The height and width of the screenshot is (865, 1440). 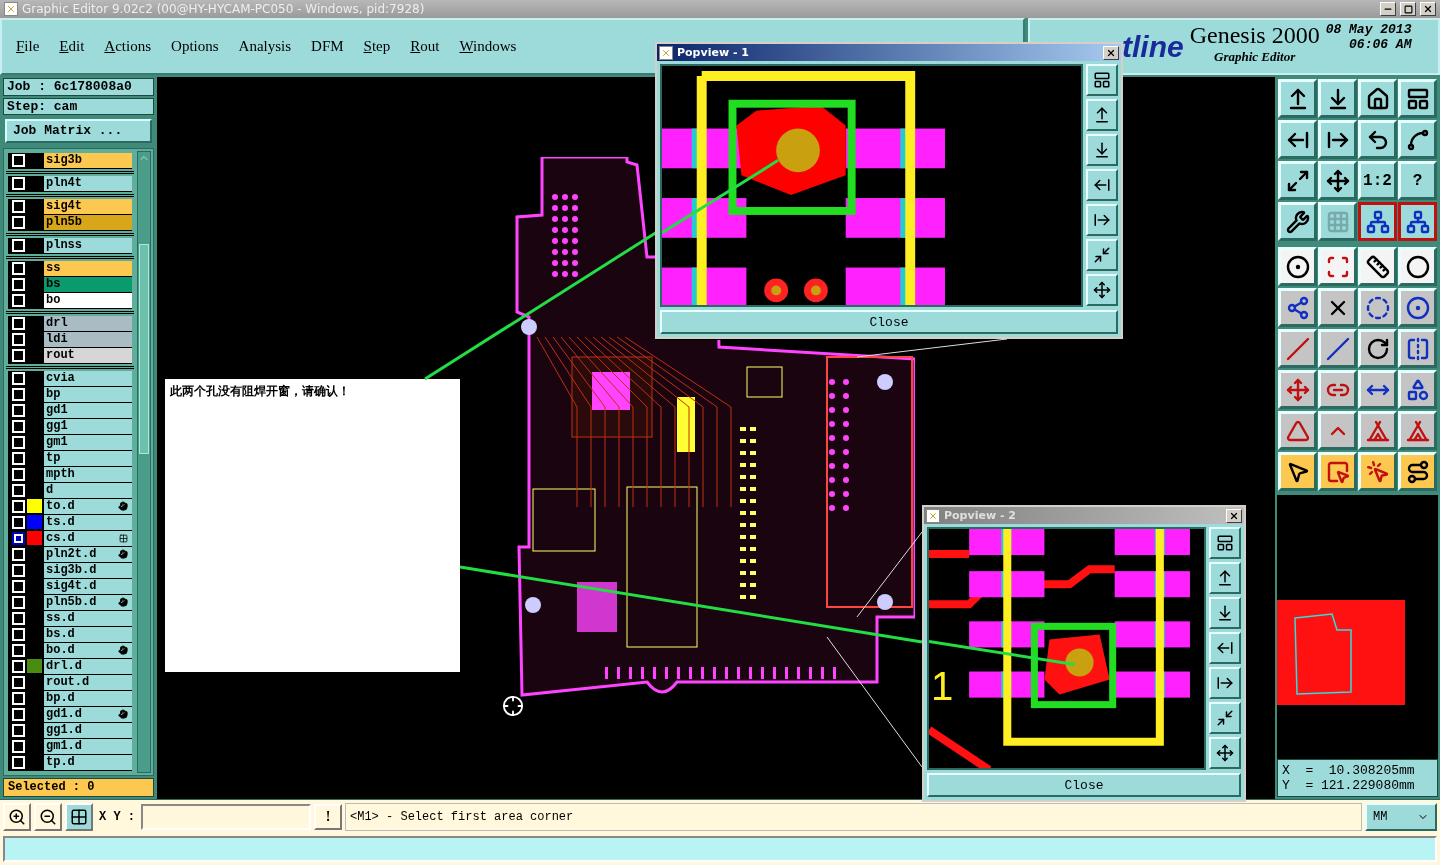 What do you see at coordinates (980, 515) in the screenshot?
I see `popview-title: Popview - 2` at bounding box center [980, 515].